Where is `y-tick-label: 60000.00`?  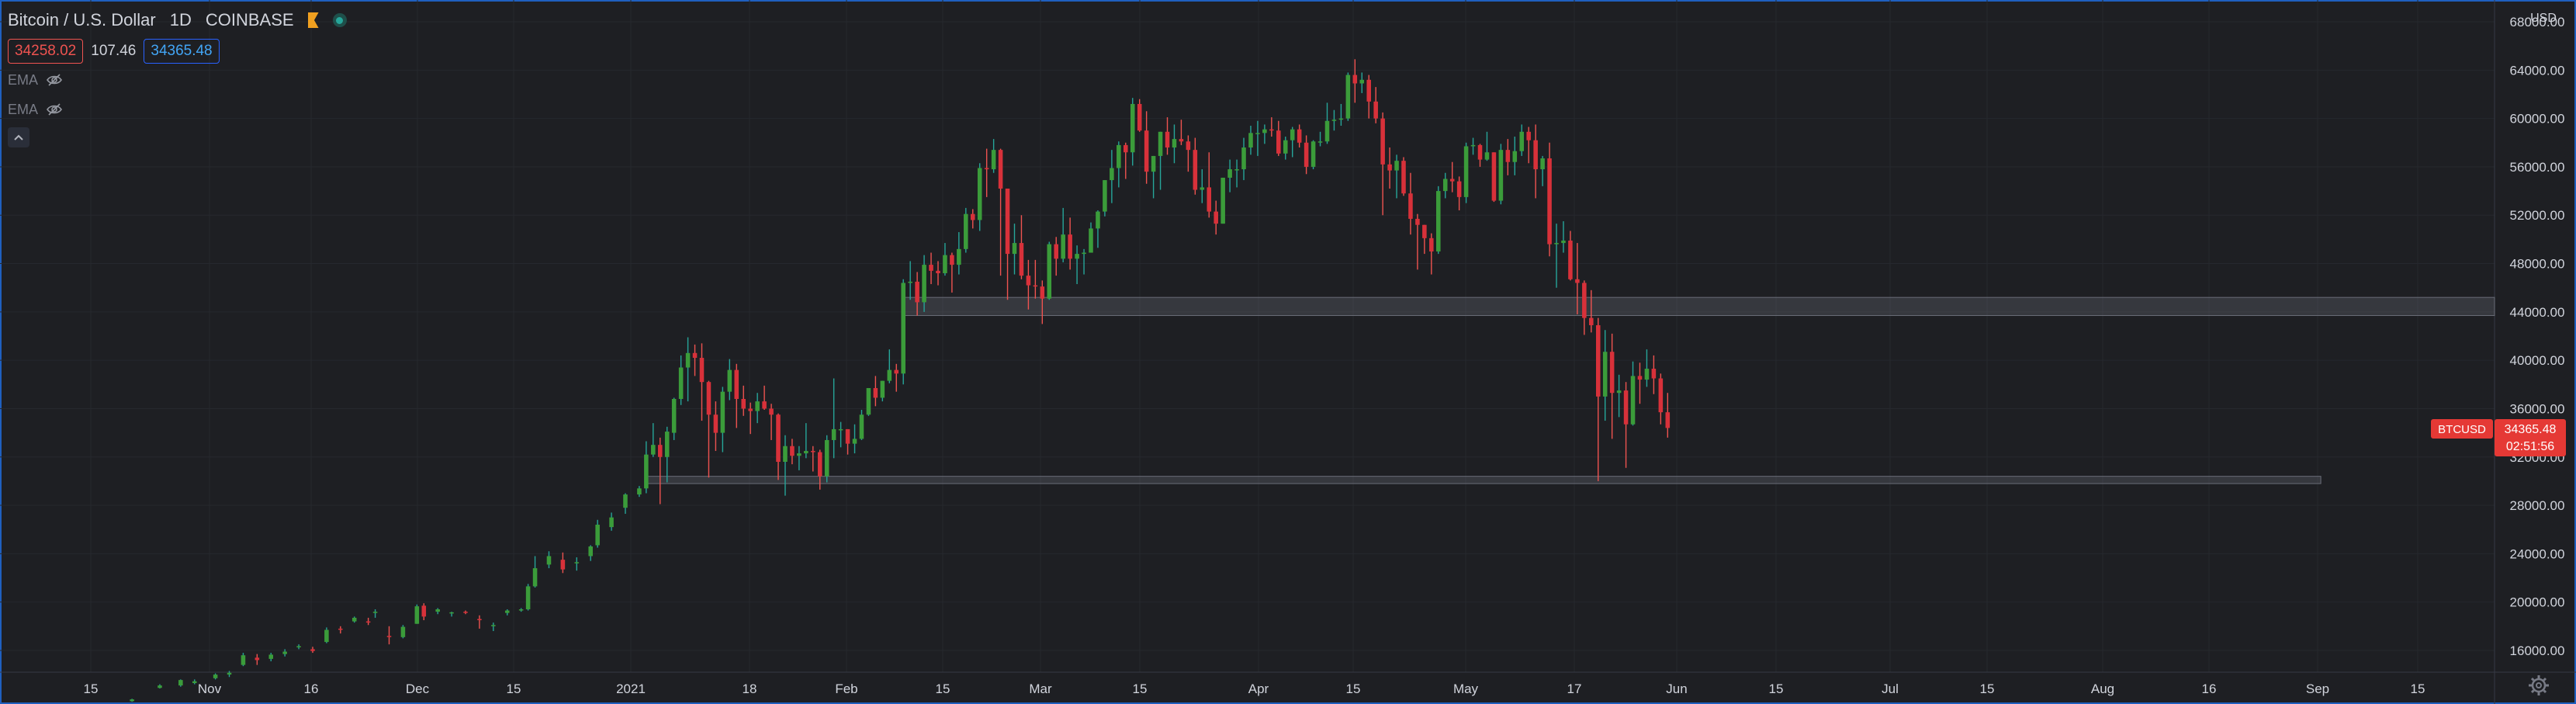 y-tick-label: 60000.00 is located at coordinates (2537, 119).